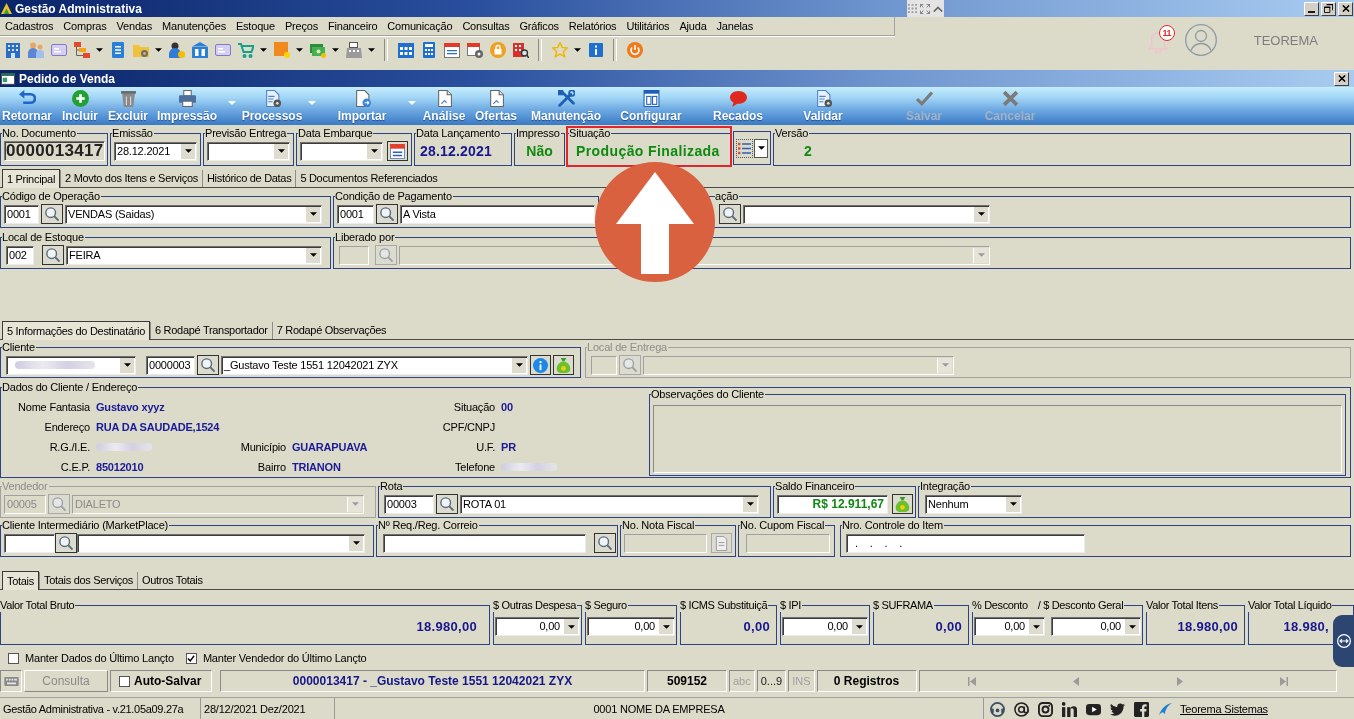 The image size is (1354, 719). I want to click on balance-field: R$ 12.911,67, so click(832, 504).